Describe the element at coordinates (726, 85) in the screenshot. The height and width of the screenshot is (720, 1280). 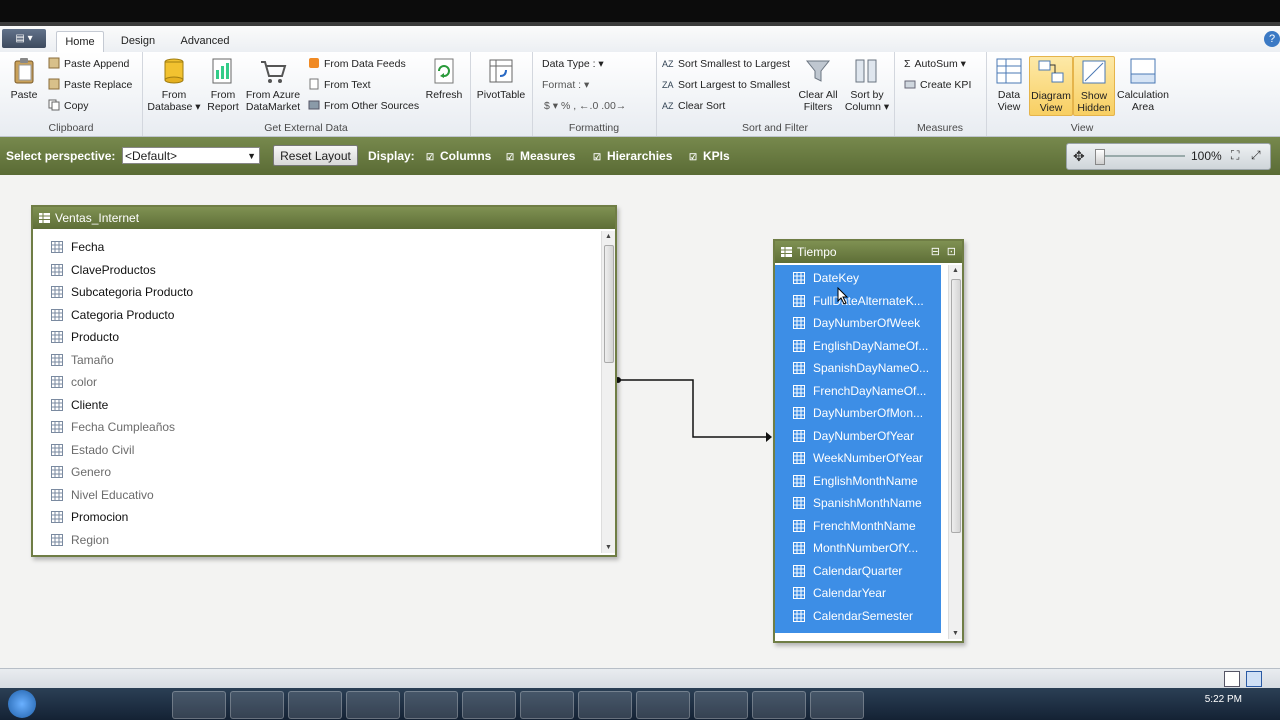
I see `sort-descending-button: ZA Sort Largest to Smallest` at that location.